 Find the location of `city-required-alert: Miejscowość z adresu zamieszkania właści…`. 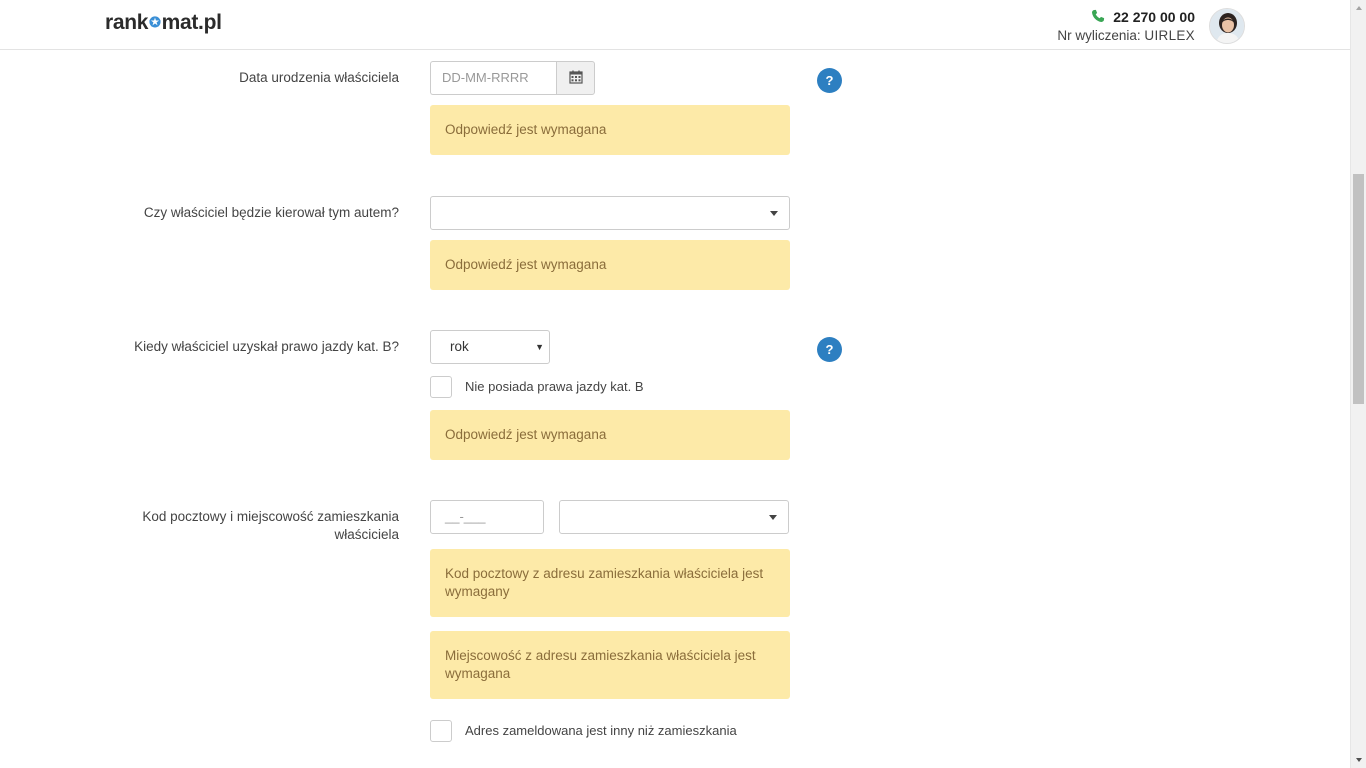

city-required-alert: Miejscowość z adresu zamieszkania właści… is located at coordinates (610, 665).